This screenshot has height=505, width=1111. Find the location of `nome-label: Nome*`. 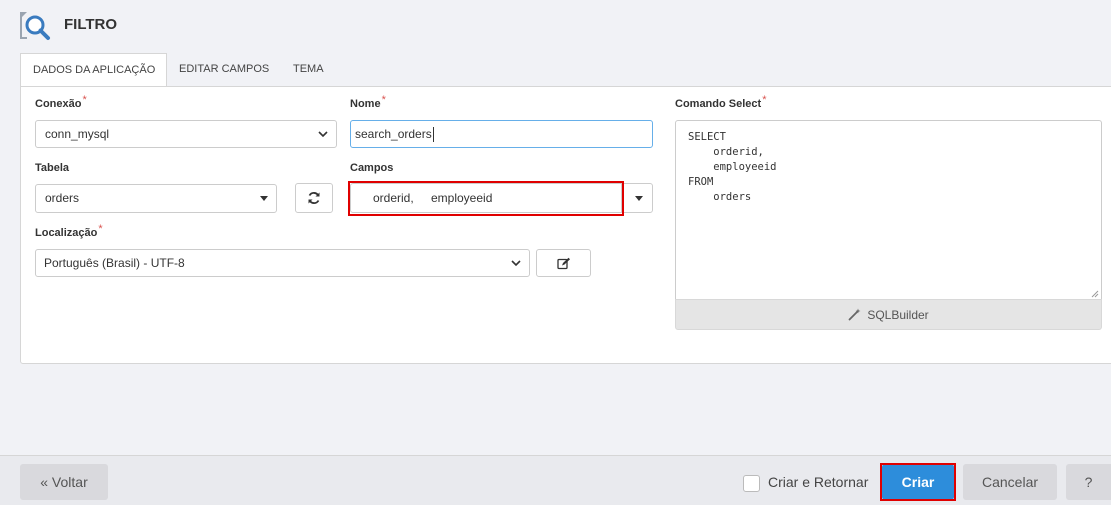

nome-label: Nome* is located at coordinates (368, 102).